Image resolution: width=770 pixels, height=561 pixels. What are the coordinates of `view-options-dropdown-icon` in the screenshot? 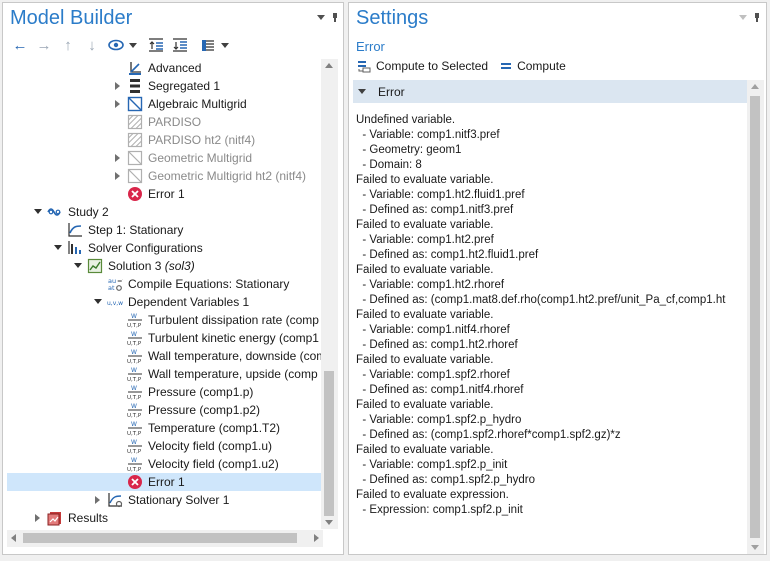 It's located at (225, 45).